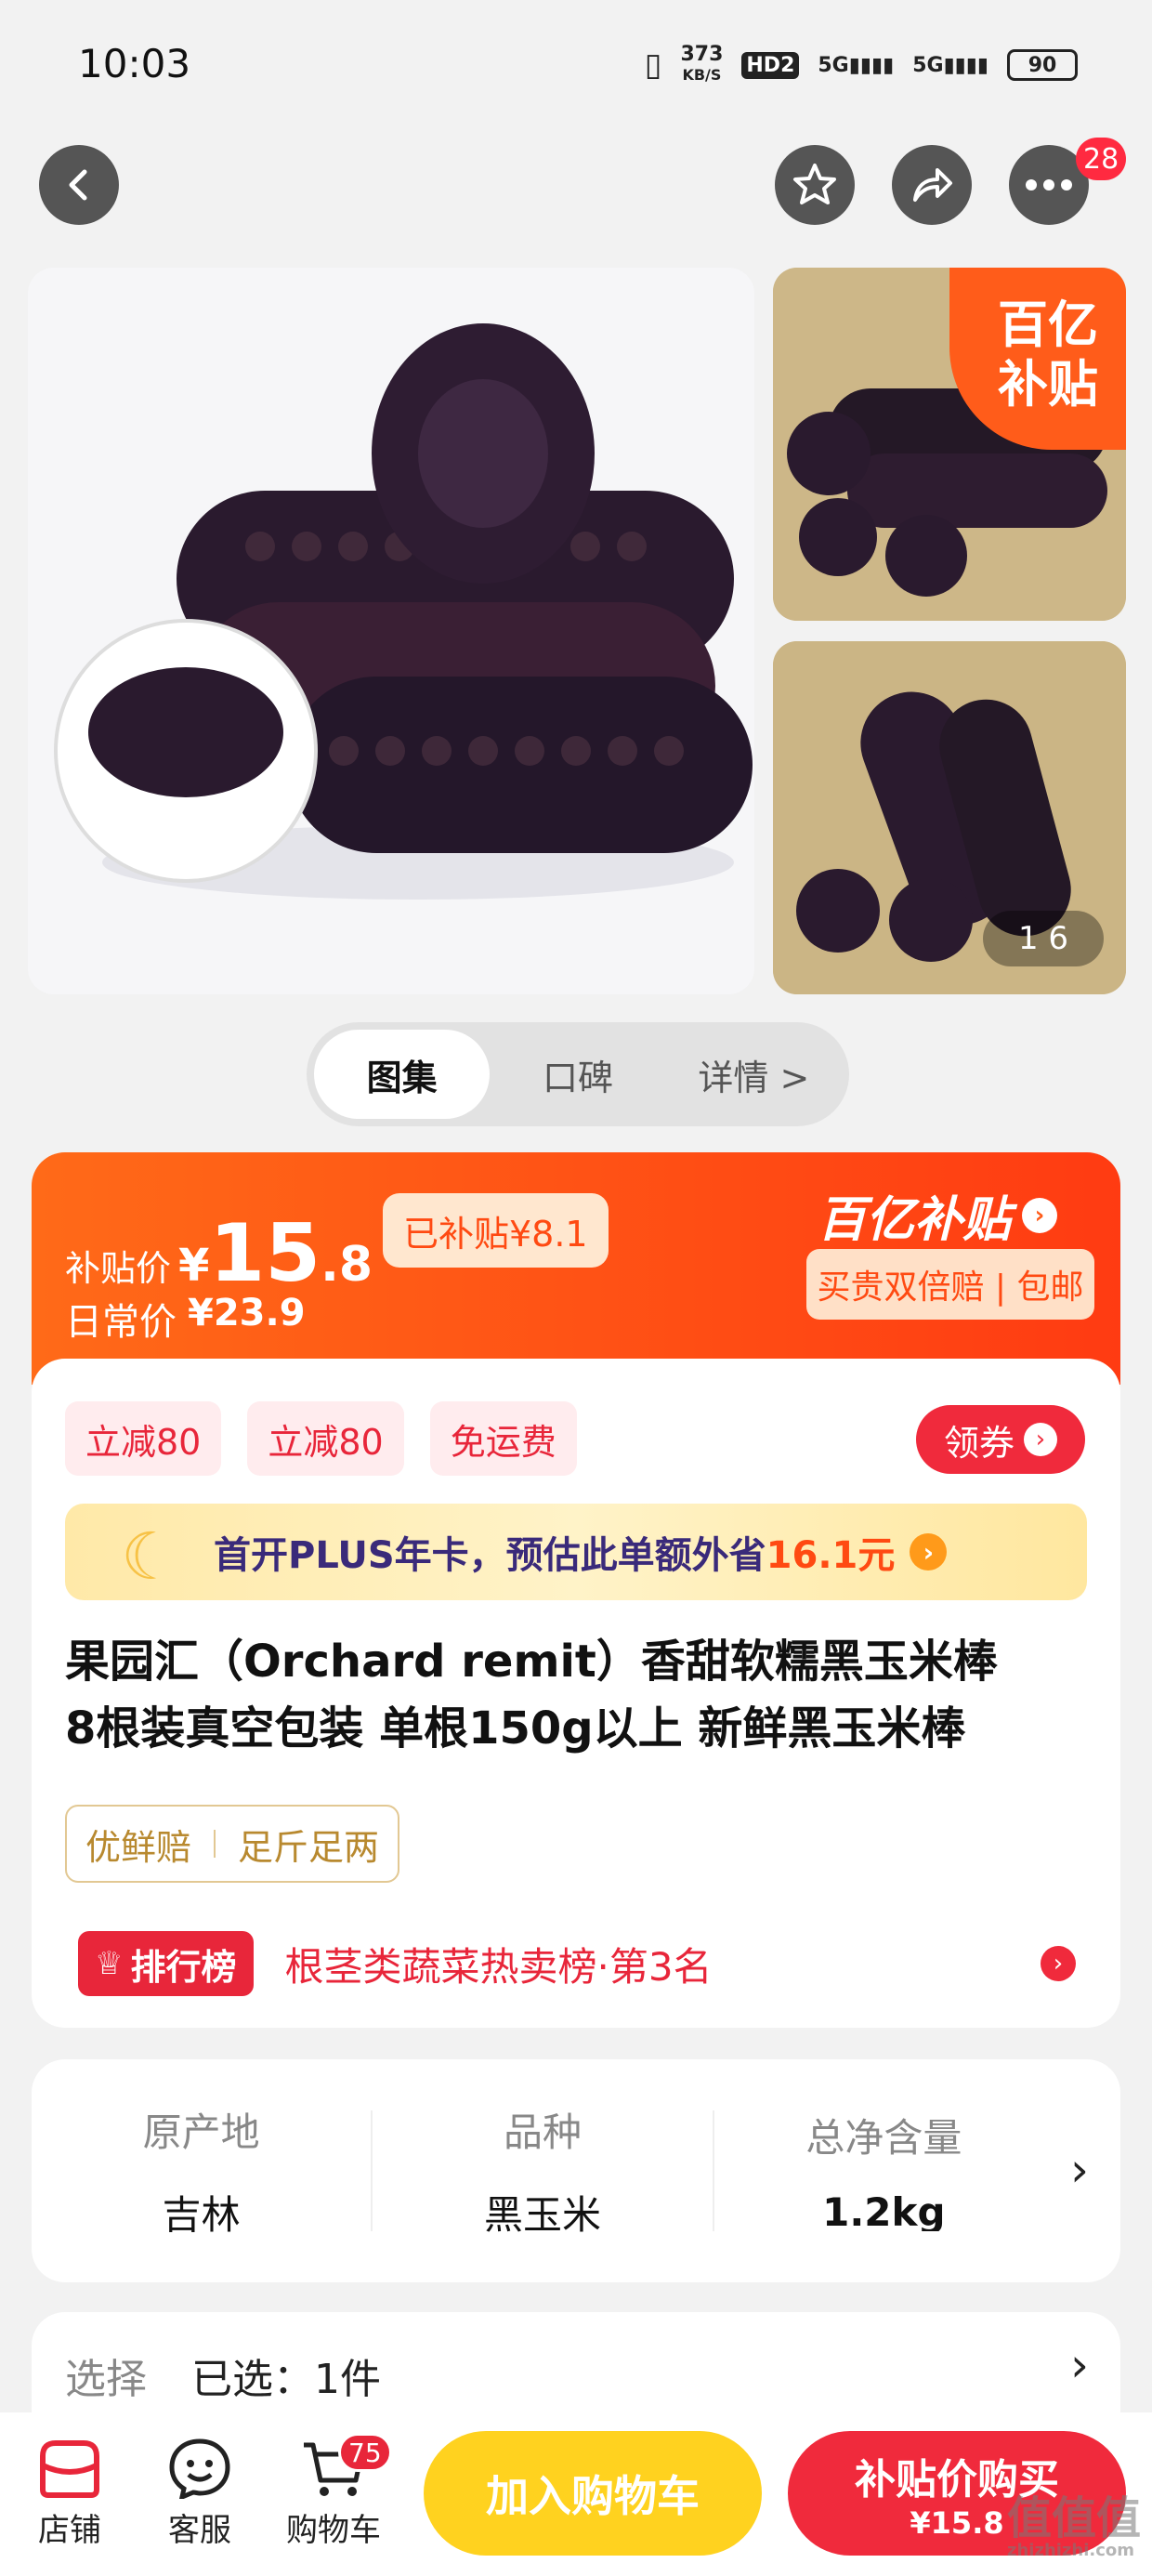 The height and width of the screenshot is (2576, 1152). What do you see at coordinates (754, 1074) in the screenshot?
I see `tab-details: 详情 >` at bounding box center [754, 1074].